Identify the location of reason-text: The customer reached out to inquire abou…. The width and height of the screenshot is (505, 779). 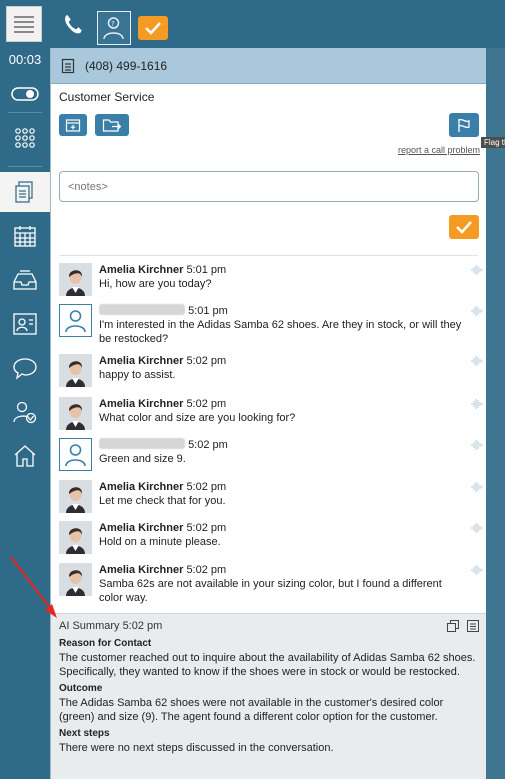
(267, 665).